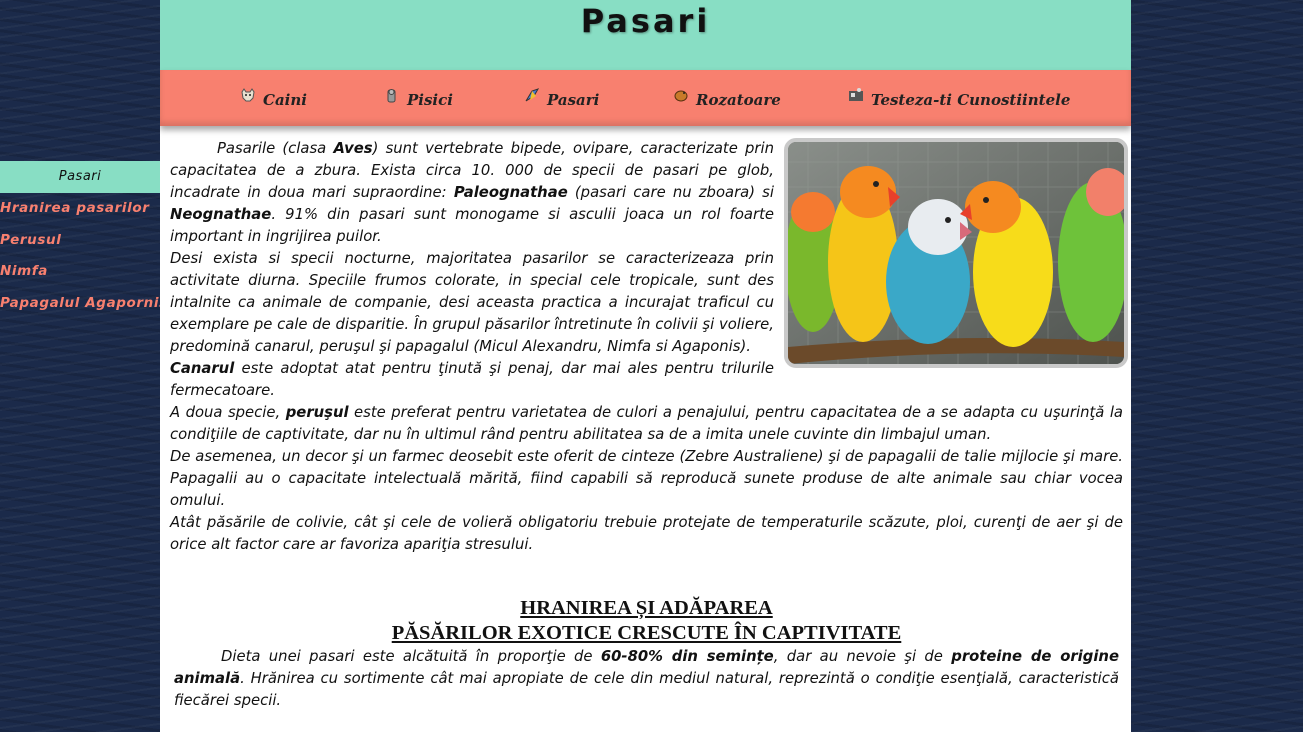  What do you see at coordinates (83, 304) in the screenshot?
I see `sidebar-item-agapornis: Papagalul Agapornis` at bounding box center [83, 304].